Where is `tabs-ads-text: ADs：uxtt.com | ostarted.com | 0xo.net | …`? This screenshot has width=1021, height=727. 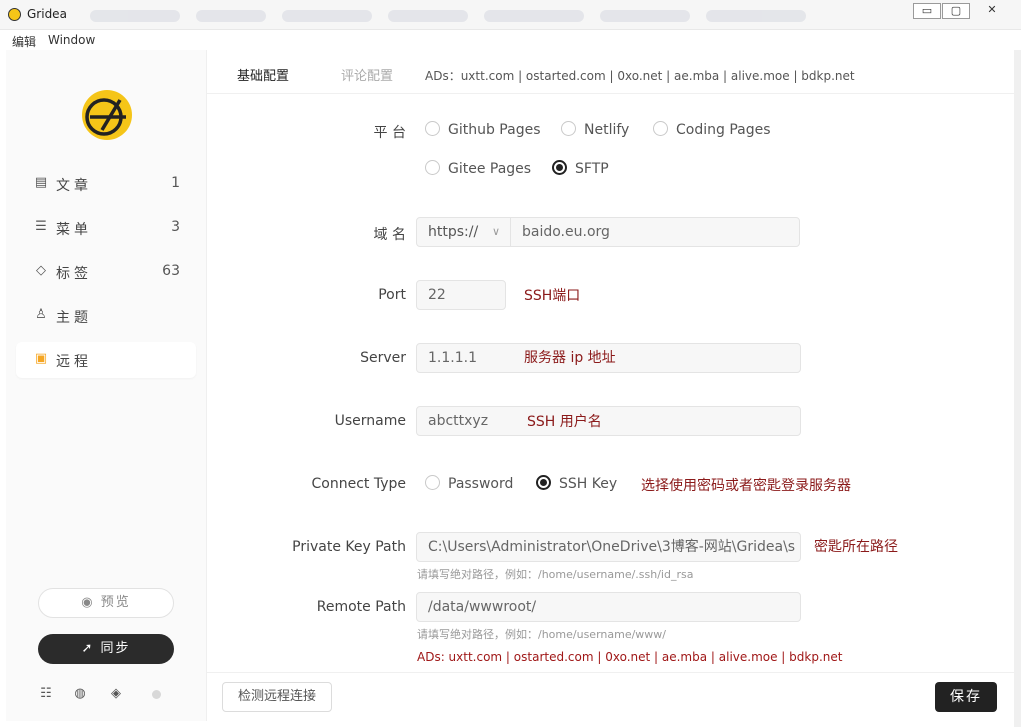
tabs-ads-text: ADs：uxtt.com | ostarted.com | 0xo.net | … is located at coordinates (640, 76).